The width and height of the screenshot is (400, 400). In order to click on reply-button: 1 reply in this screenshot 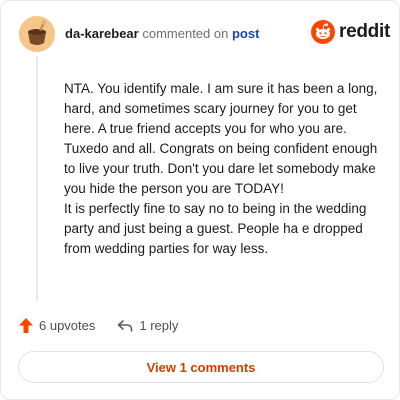, I will do `click(147, 325)`.